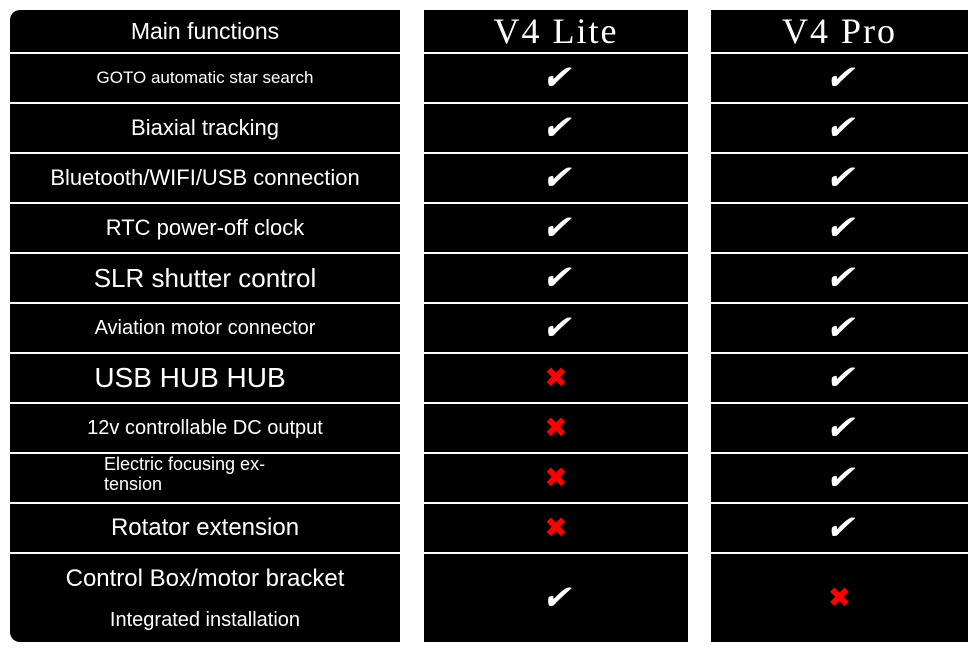 The height and width of the screenshot is (652, 978). I want to click on feature-row: USB HUB HUB, so click(205, 378).